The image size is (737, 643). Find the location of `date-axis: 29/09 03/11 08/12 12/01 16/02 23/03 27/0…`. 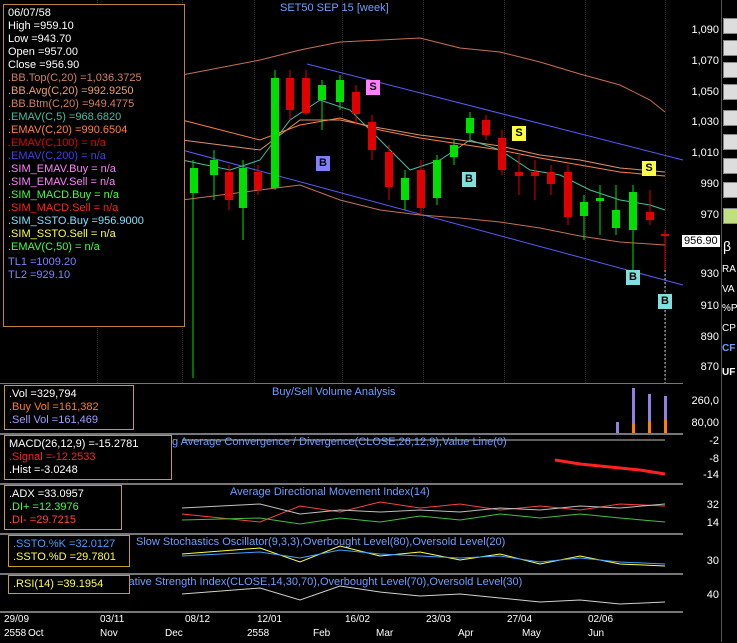

date-axis: 29/09 03/11 08/12 12/01 16/02 23/03 27/0… is located at coordinates (341, 627).